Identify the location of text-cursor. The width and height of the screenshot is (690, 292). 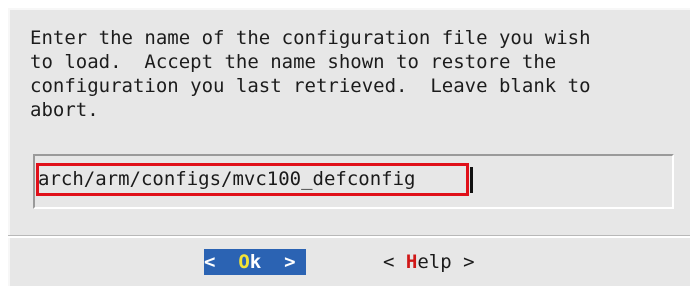
(471, 180).